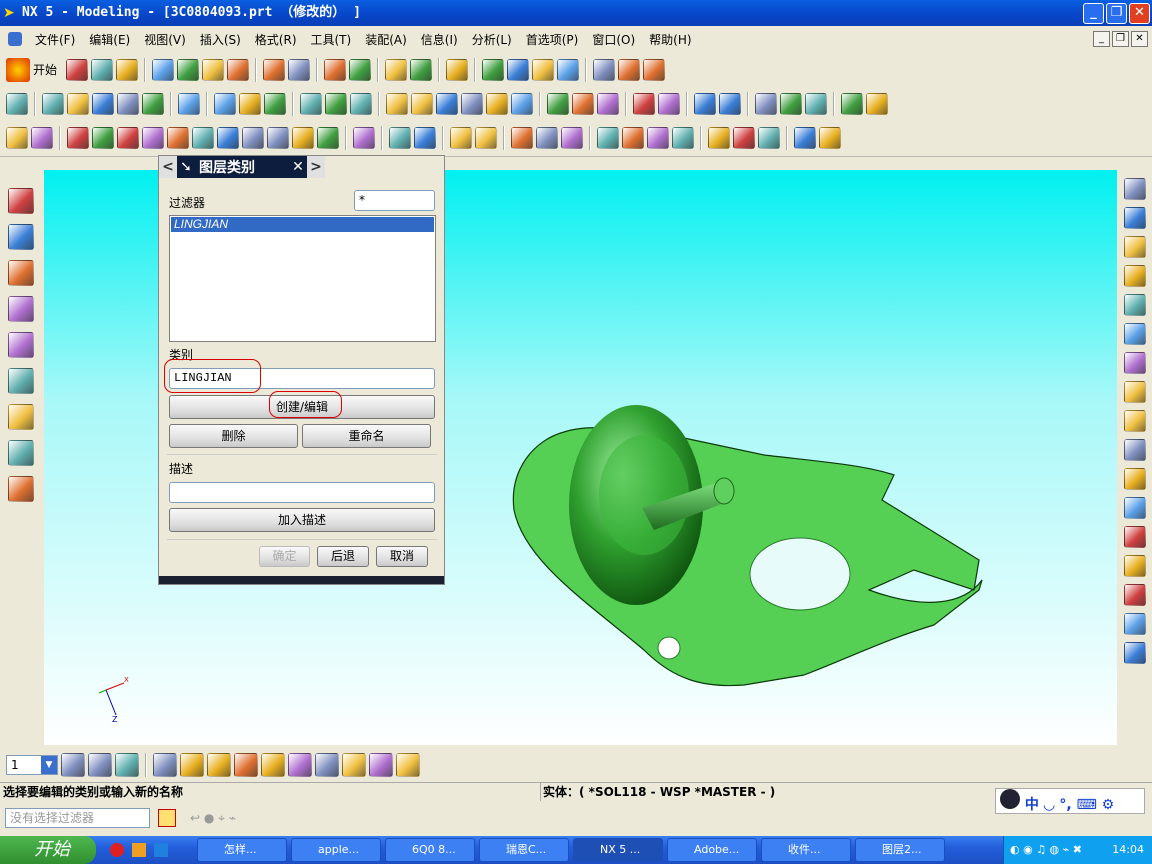 The width and height of the screenshot is (1152, 864). I want to click on cut-icon, so click(163, 69).